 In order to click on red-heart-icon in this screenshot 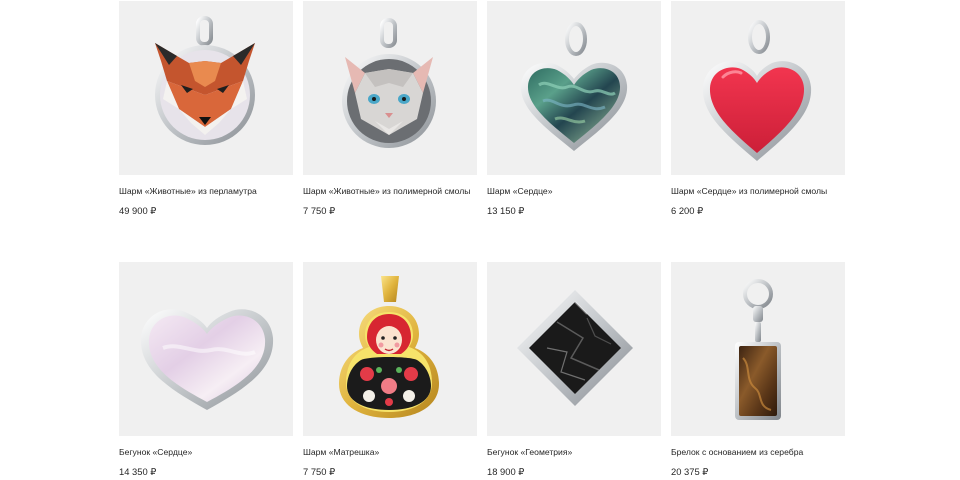, I will do `click(757, 90)`.